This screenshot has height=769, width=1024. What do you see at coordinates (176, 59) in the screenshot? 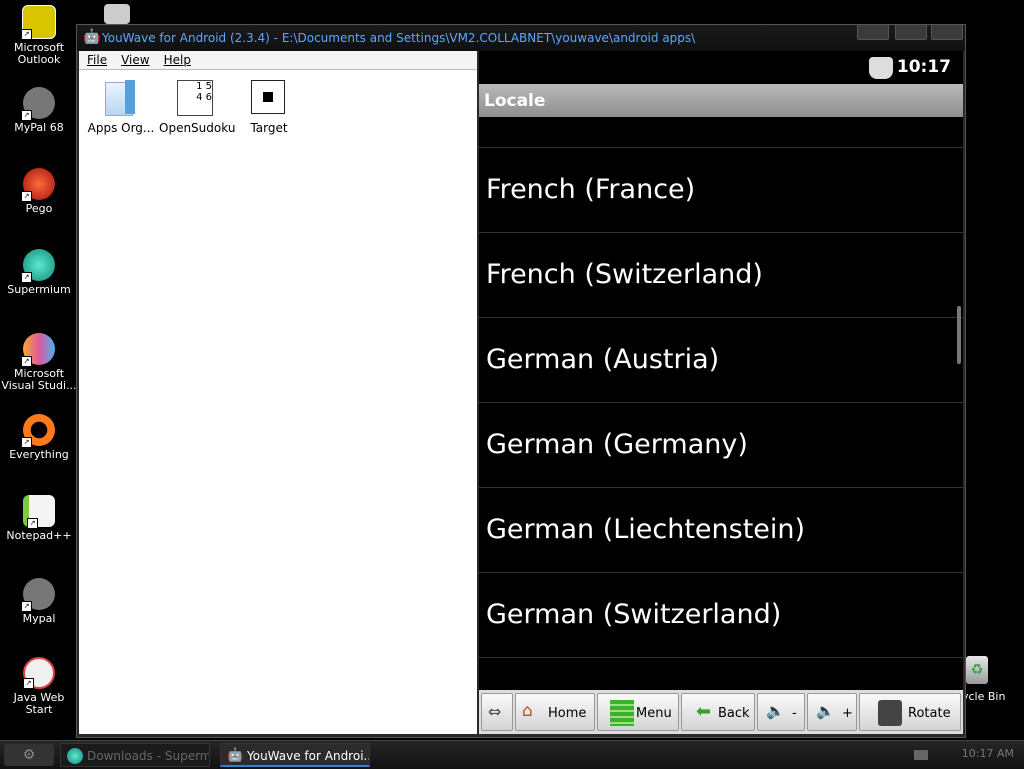
I see `menu-help: Help` at bounding box center [176, 59].